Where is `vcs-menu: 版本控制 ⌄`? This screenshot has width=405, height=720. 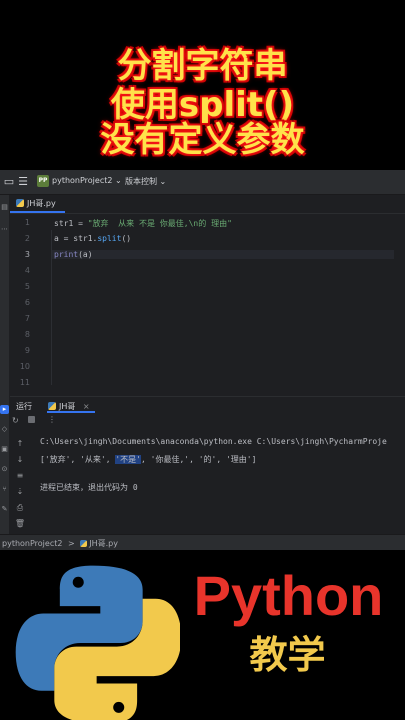 vcs-menu: 版本控制 ⌄ is located at coordinates (145, 181).